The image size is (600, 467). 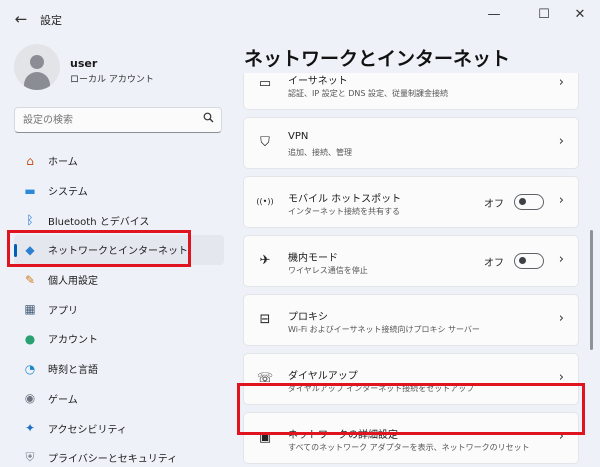 What do you see at coordinates (63, 163) in the screenshot?
I see `sidebar-item-label: ホーム` at bounding box center [63, 163].